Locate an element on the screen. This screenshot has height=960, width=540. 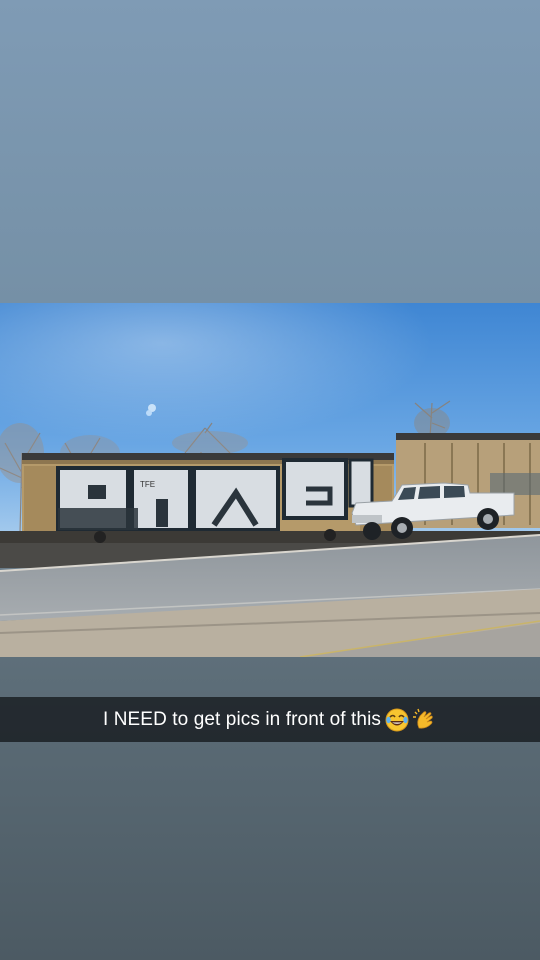
story-caption-text: I NEED to get pics in front of this is located at coordinates (242, 719).